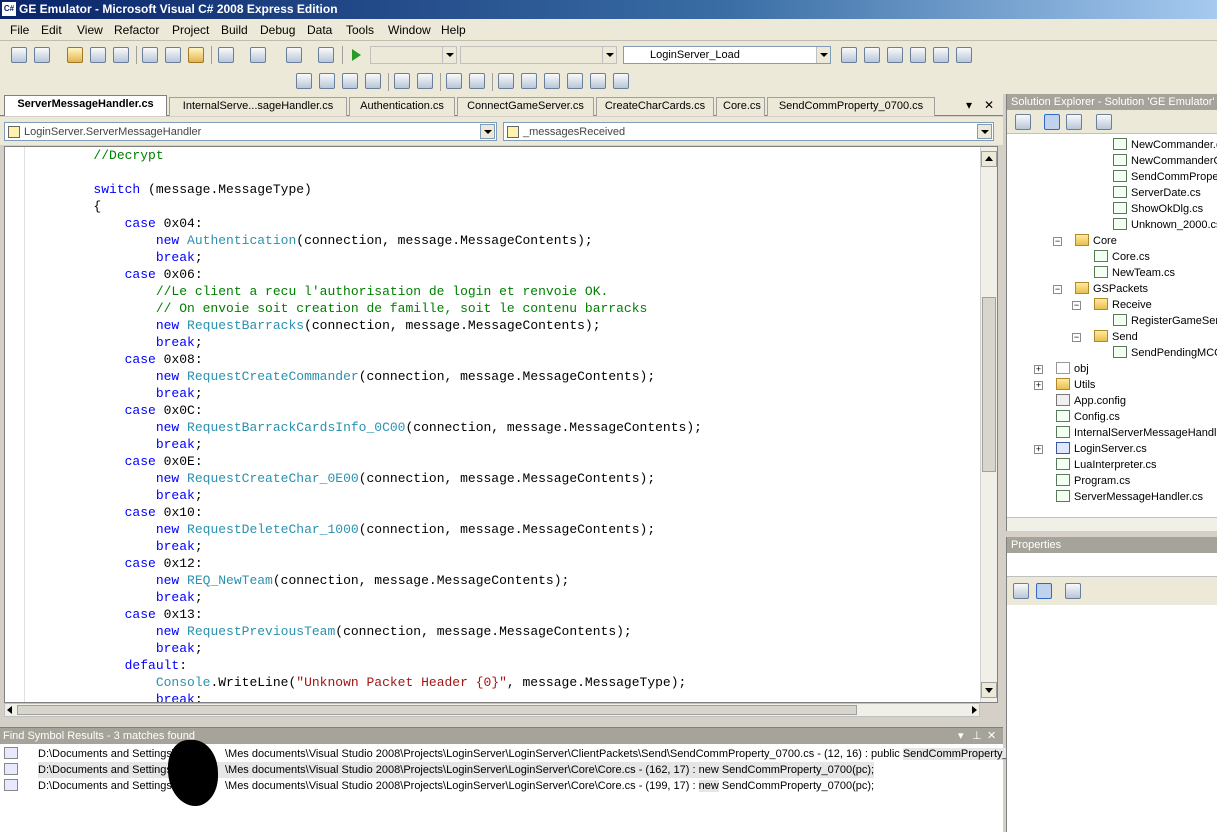  I want to click on save-icon, so click(98, 55).